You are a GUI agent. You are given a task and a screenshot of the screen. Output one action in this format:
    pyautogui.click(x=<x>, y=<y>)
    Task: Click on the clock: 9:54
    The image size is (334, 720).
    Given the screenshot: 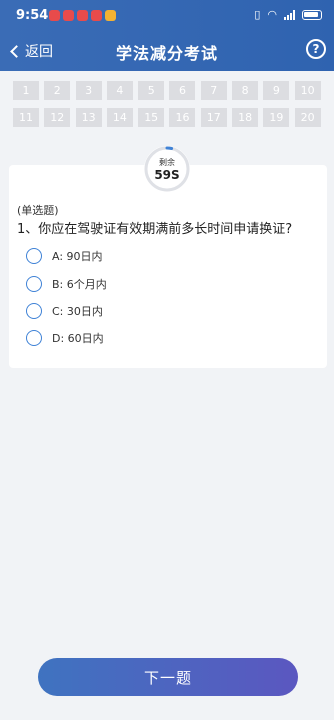 What is the action you would take?
    pyautogui.click(x=32, y=15)
    